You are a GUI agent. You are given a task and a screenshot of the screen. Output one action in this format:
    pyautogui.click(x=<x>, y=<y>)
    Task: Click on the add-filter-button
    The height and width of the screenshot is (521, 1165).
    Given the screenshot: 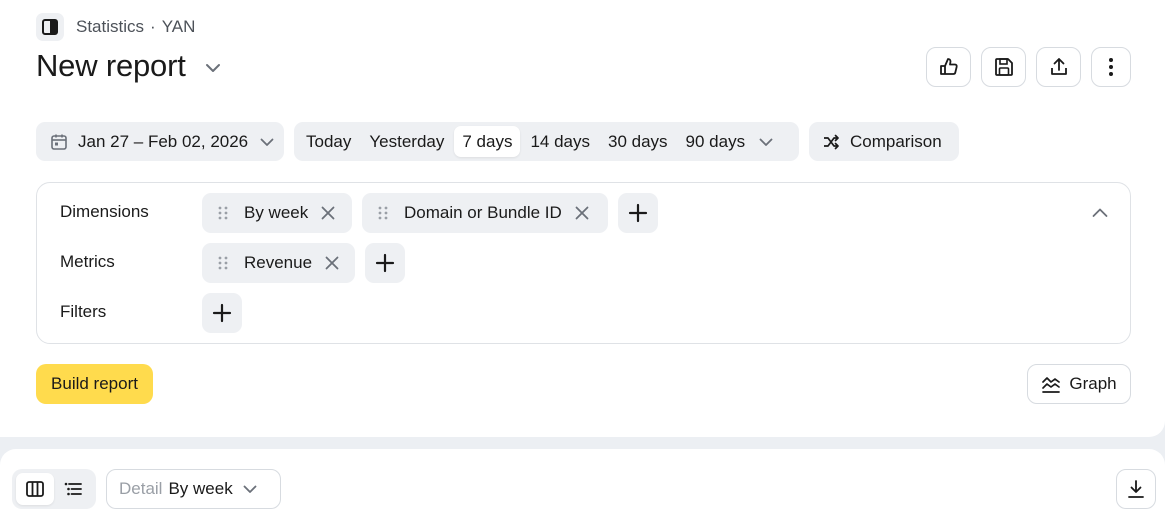 What is the action you would take?
    pyautogui.click(x=222, y=313)
    